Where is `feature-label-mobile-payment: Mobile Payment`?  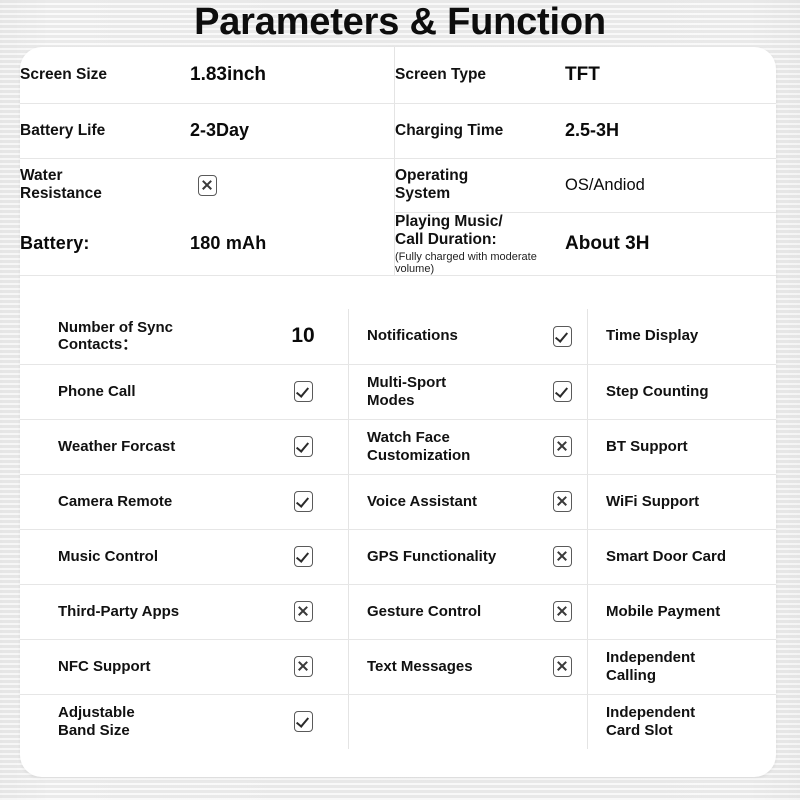 feature-label-mobile-payment: Mobile Payment is located at coordinates (681, 611).